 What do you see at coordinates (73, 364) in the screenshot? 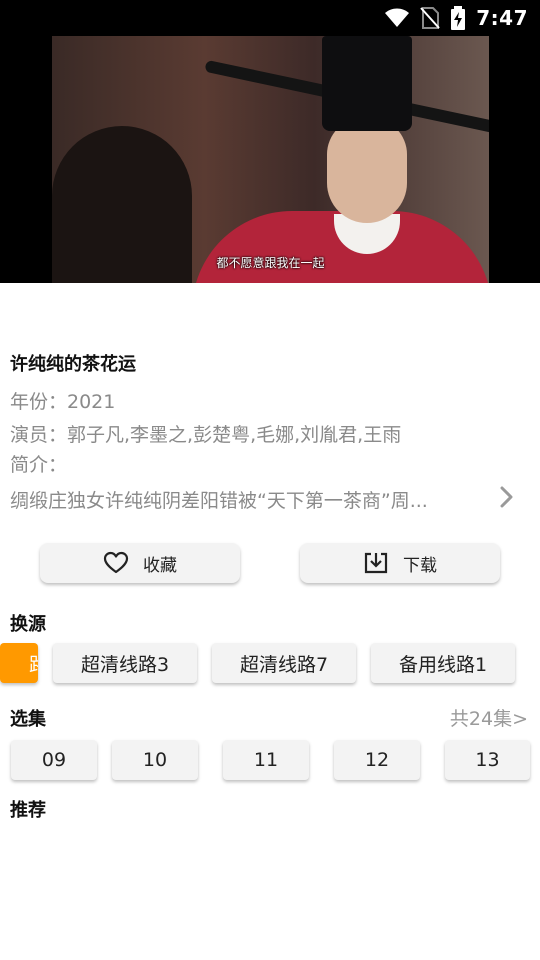
I see `video-title: 许纯纯的茶花运` at bounding box center [73, 364].